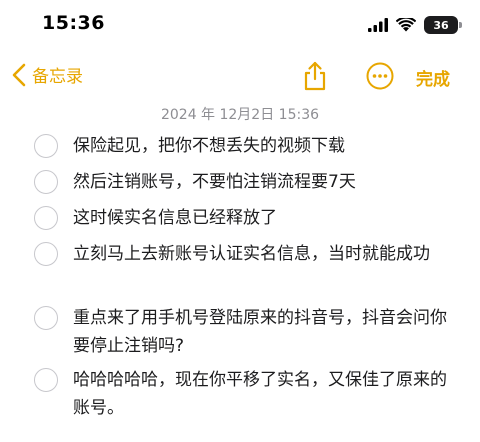  I want to click on checklist-item-text: 立刻马上去新账号认证实名信息，当时就能成功, so click(260, 254).